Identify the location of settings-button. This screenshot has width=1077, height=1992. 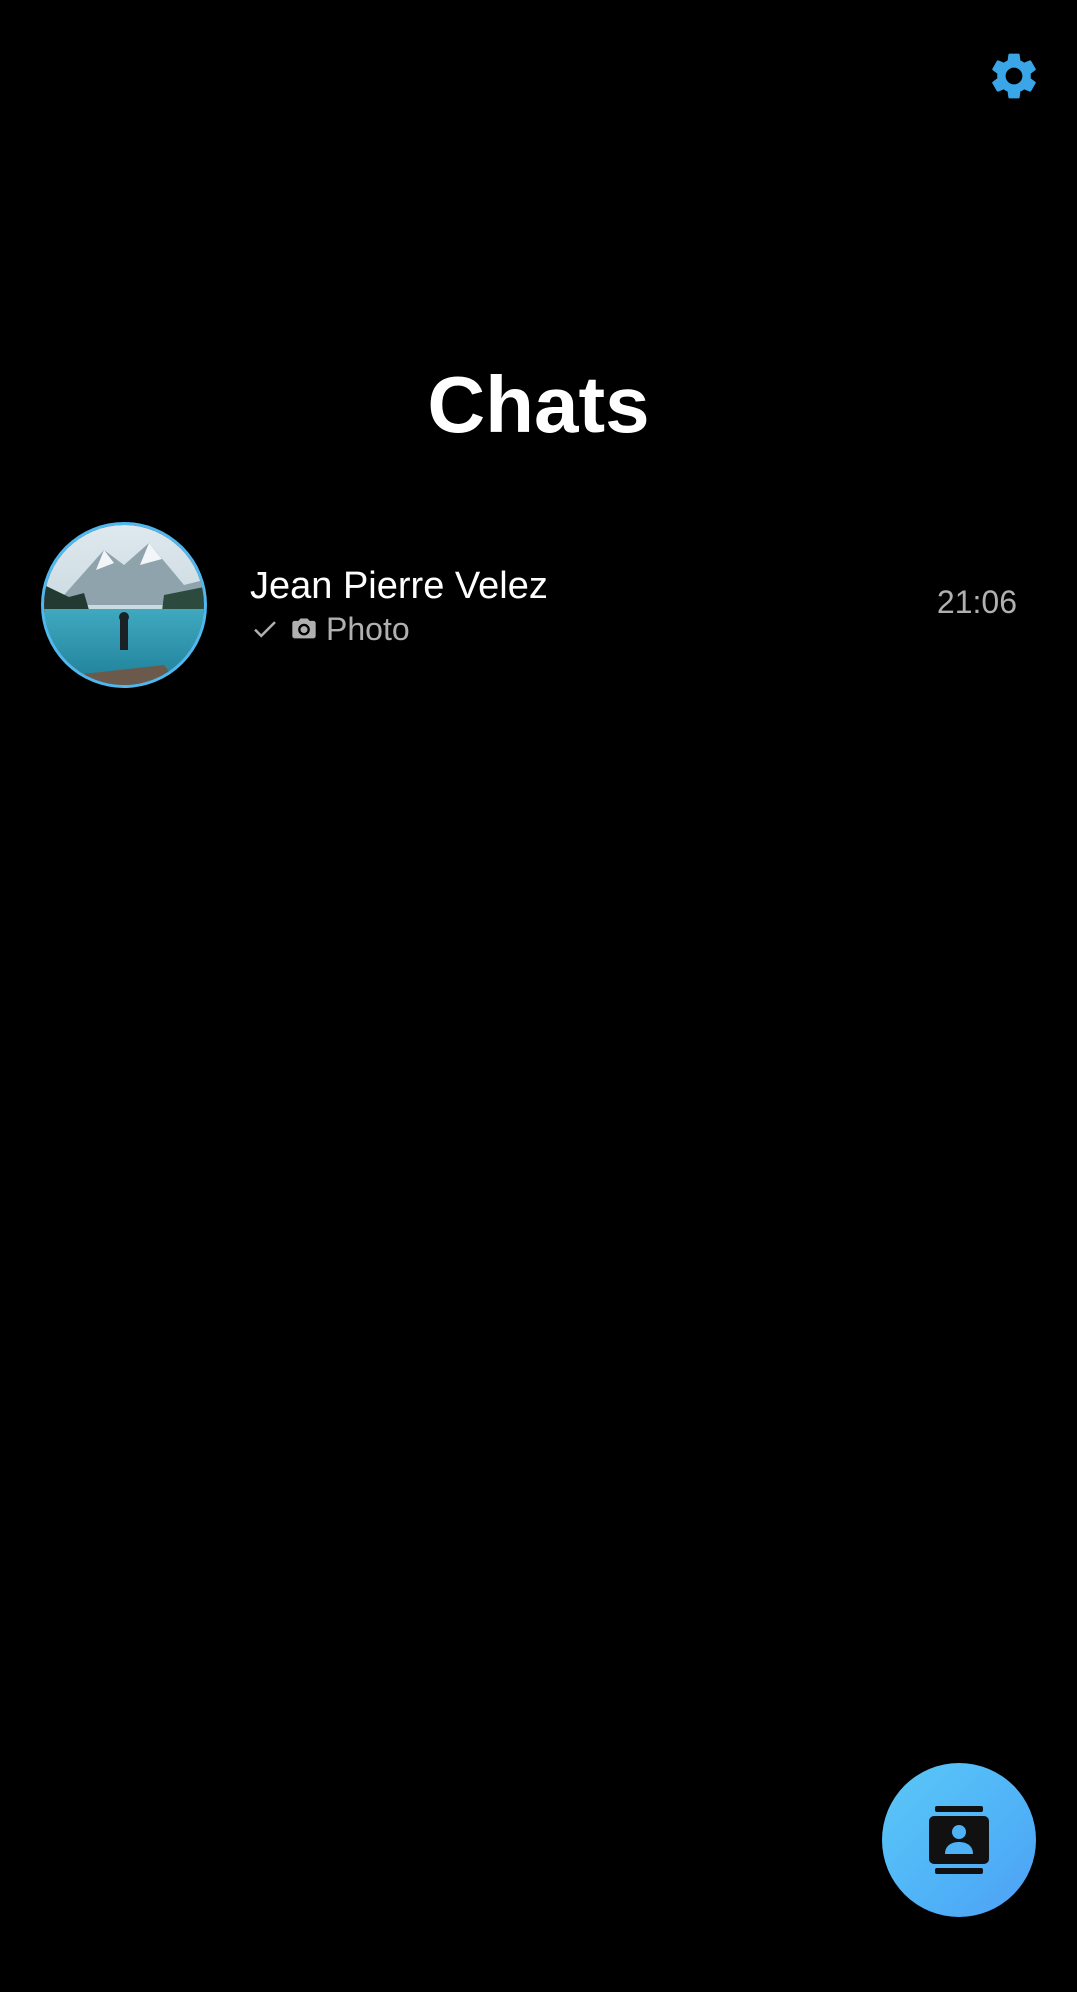
(1014, 76).